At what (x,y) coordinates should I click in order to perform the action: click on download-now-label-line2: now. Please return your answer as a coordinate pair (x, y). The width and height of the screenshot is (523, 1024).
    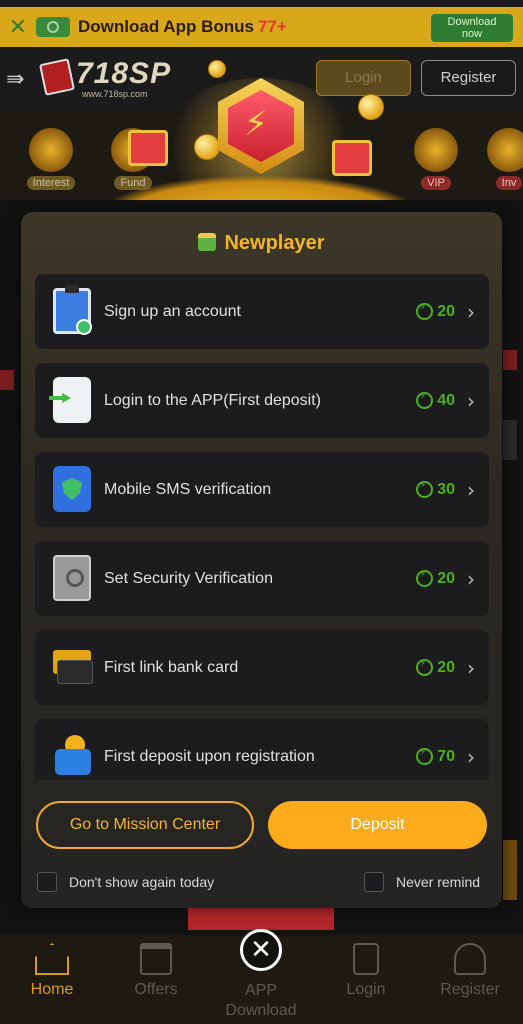
    Looking at the image, I should click on (472, 34).